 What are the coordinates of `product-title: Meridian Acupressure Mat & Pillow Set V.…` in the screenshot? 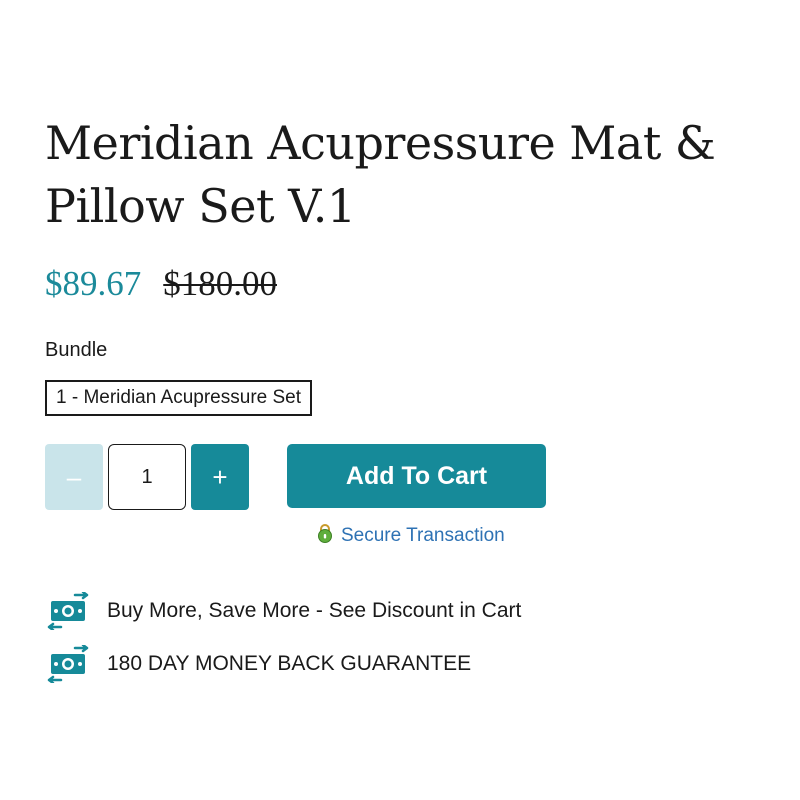 It's located at (380, 174).